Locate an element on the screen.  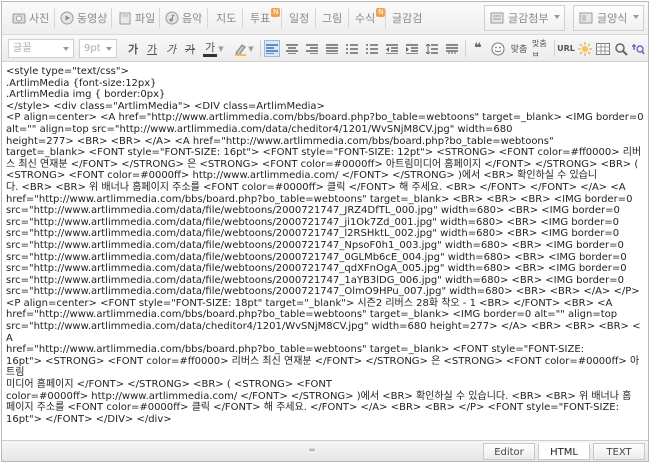
insert-music-button: 음악 is located at coordinates (183, 18).